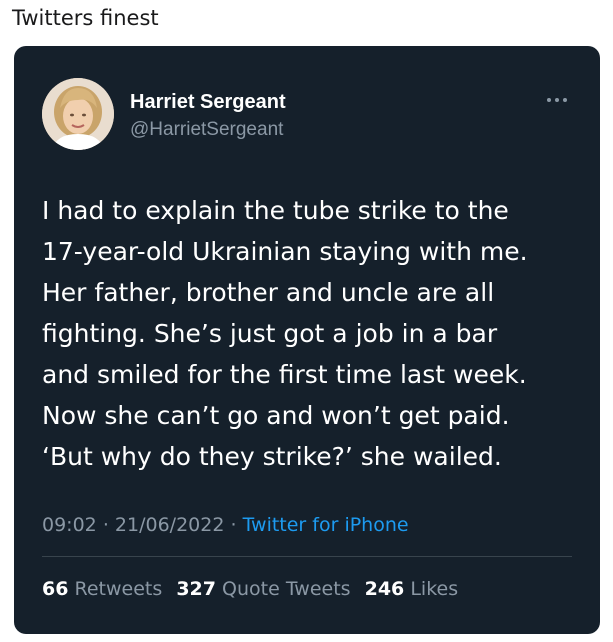 This screenshot has height=642, width=613. Describe the element at coordinates (326, 525) in the screenshot. I see `tweet-source-link: Twitter for iPhone` at that location.